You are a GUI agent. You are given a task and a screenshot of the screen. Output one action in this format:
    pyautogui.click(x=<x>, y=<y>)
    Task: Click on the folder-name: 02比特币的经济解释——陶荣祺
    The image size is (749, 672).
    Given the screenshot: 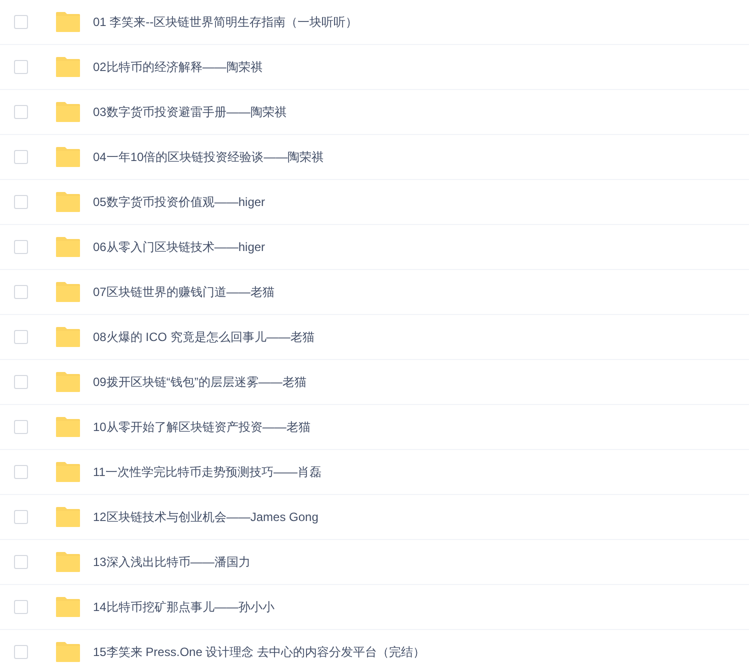 What is the action you would take?
    pyautogui.click(x=177, y=67)
    